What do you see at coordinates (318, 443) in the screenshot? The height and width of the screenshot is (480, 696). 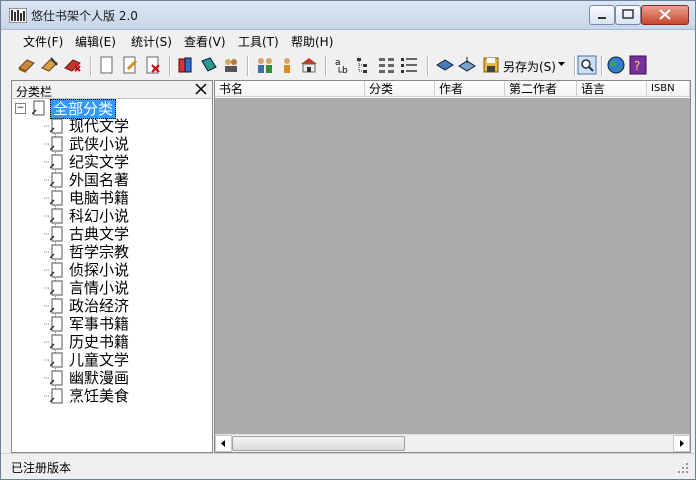 I see `scrollbar-thumb` at bounding box center [318, 443].